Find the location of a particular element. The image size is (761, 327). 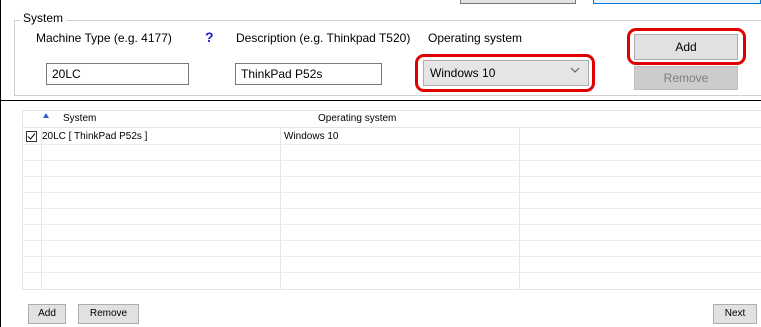

add-button-highlight is located at coordinates (686, 46).